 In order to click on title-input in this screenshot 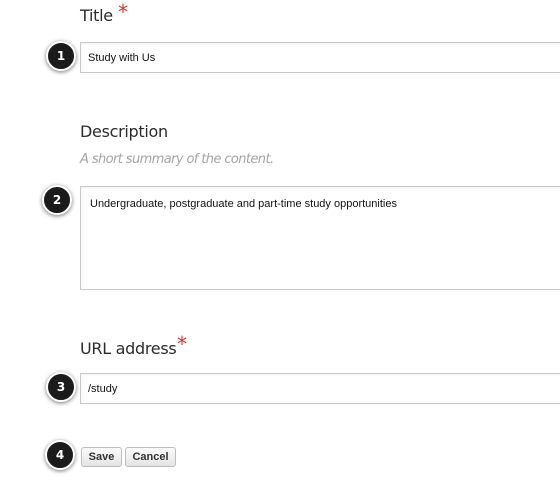, I will do `click(320, 57)`.